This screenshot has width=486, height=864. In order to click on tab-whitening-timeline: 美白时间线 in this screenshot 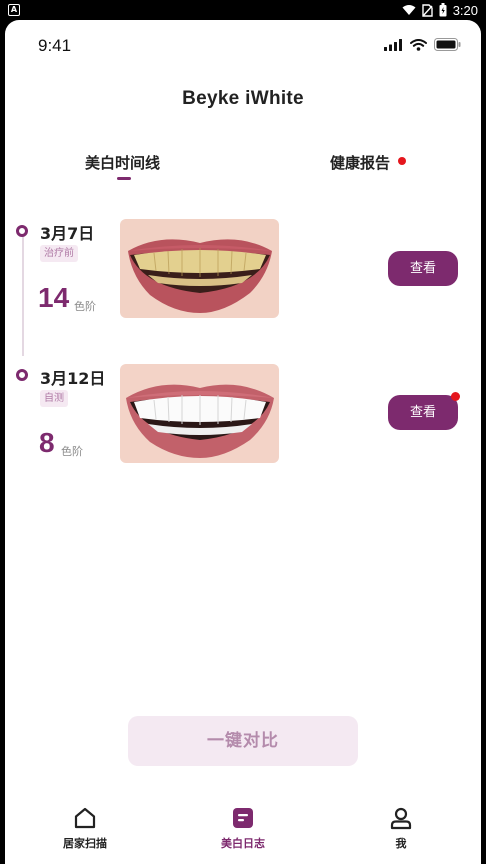, I will do `click(122, 162)`.